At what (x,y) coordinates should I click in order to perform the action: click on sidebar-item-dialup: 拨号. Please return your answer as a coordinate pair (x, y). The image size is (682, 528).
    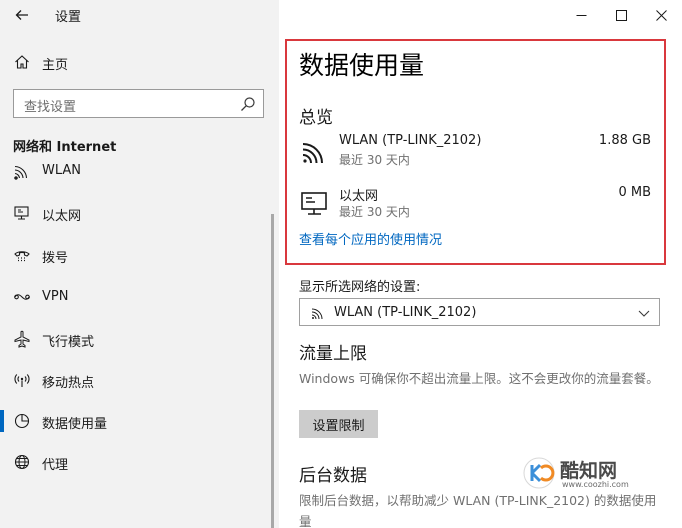
    Looking at the image, I should click on (136, 255).